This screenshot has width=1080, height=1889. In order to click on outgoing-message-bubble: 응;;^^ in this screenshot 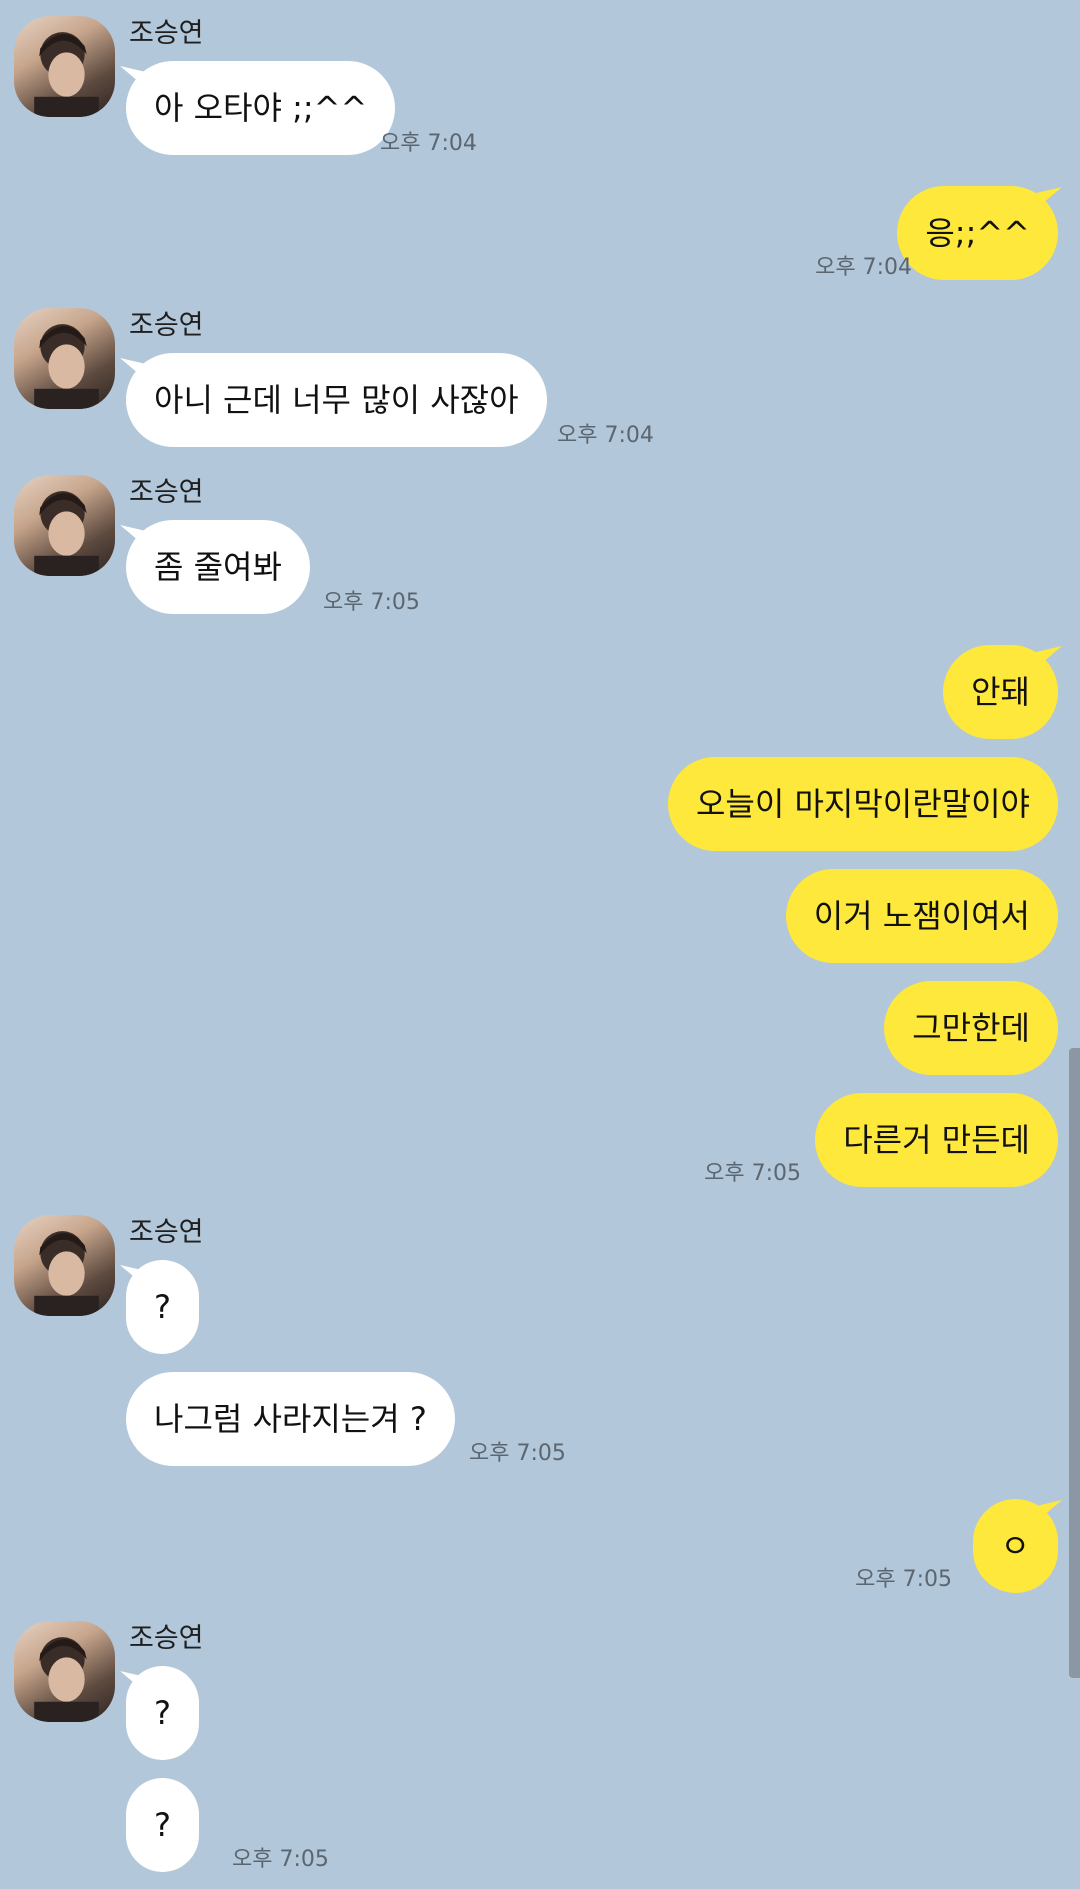, I will do `click(977, 233)`.